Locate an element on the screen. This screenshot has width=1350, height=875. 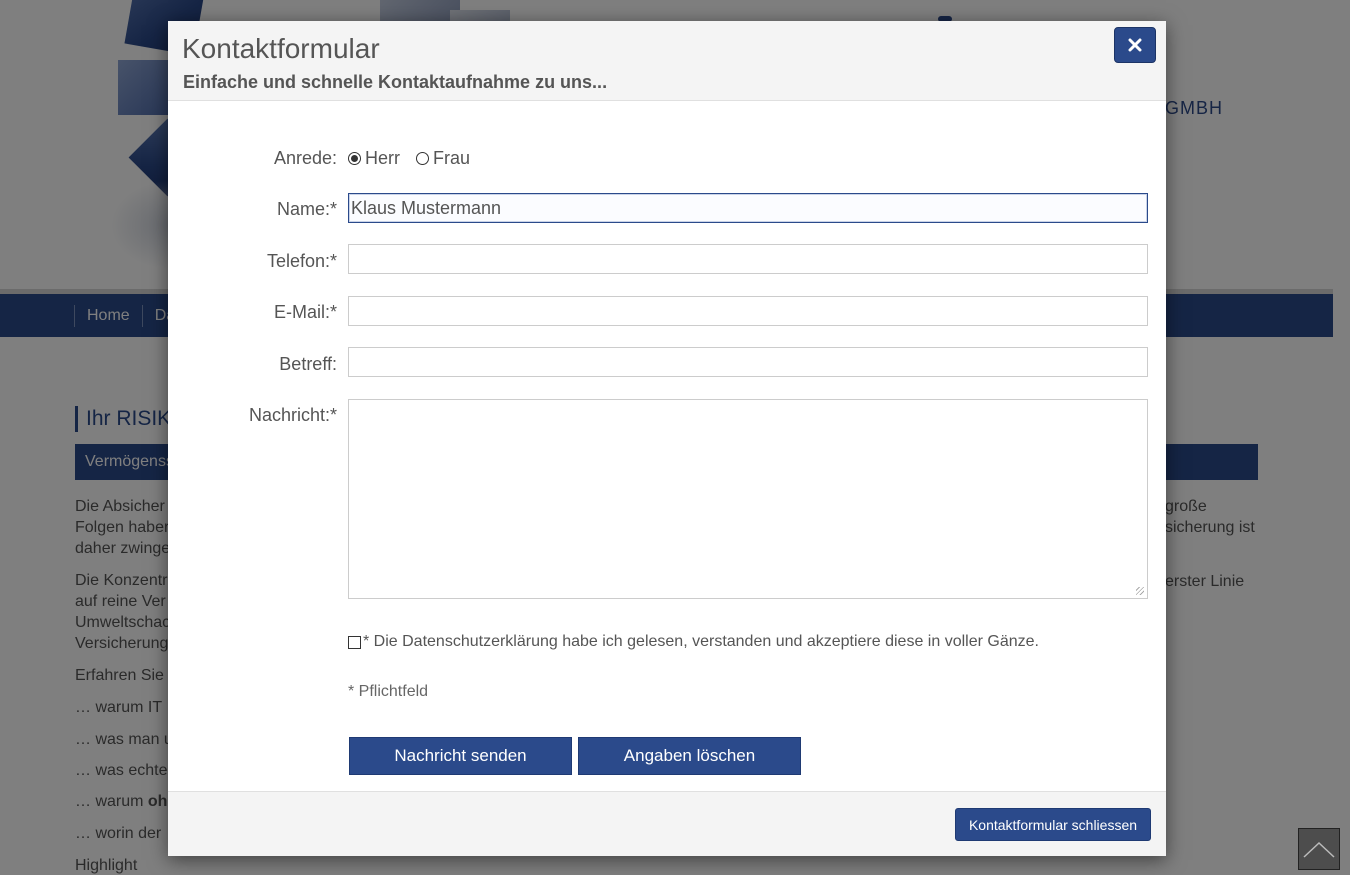
salutation-label: Anrede: is located at coordinates (305, 158).